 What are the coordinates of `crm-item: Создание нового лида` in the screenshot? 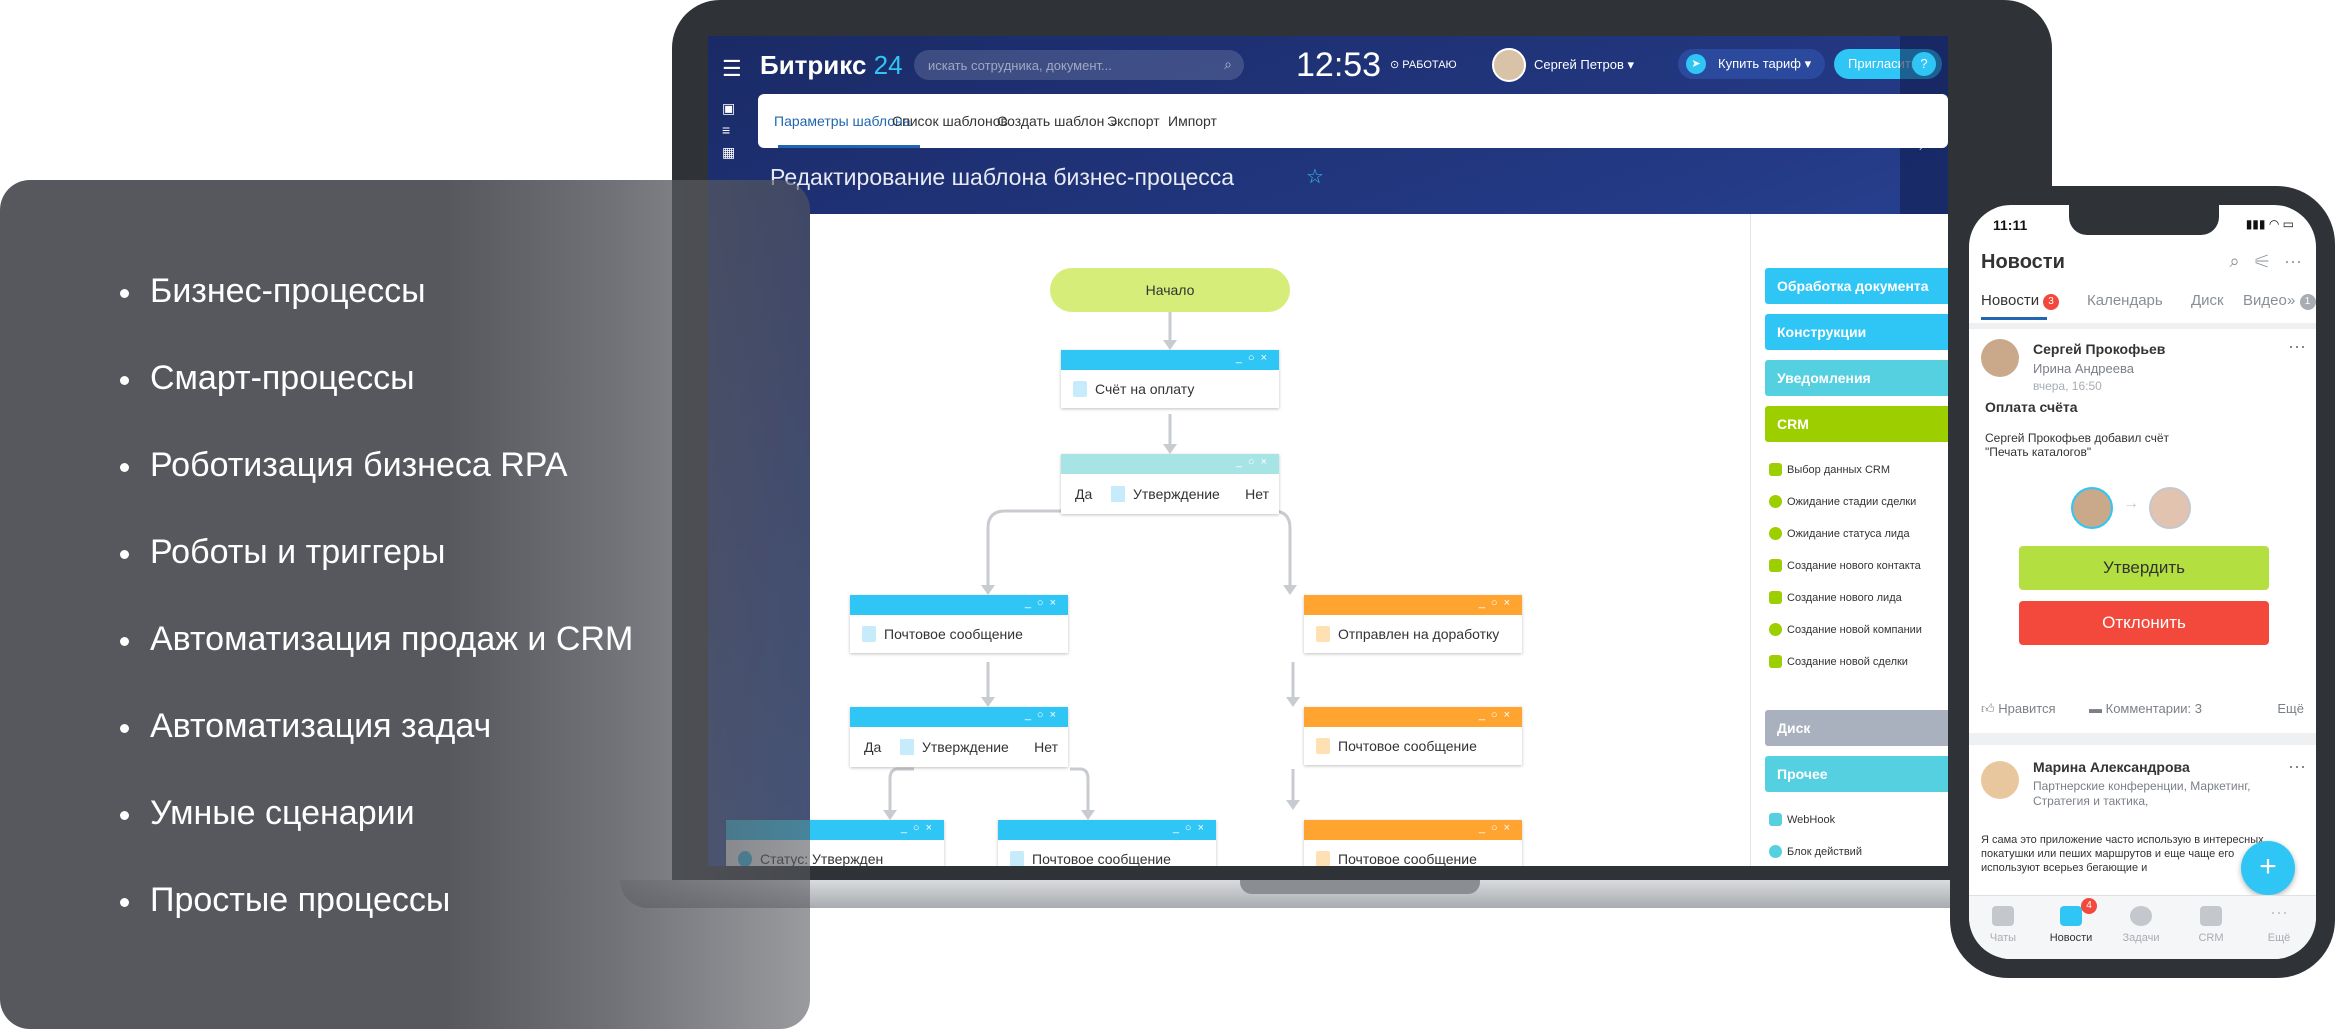 It's located at (1835, 597).